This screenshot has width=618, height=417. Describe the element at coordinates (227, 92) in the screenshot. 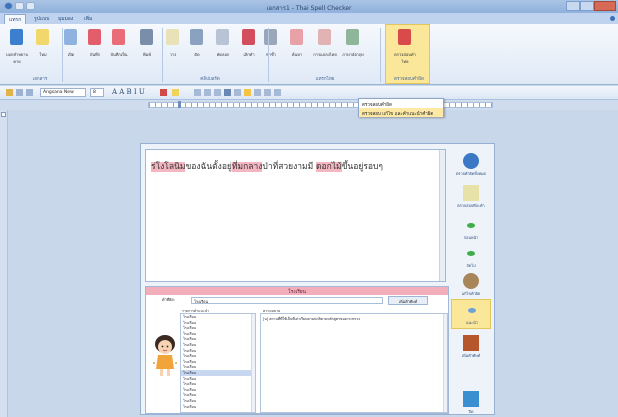

I see `justify-icon` at that location.